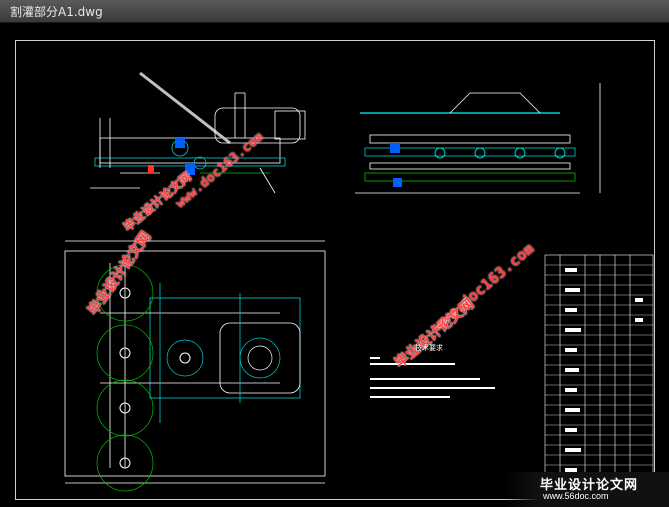 The height and width of the screenshot is (507, 669). Describe the element at coordinates (478, 165) in the screenshot. I see `front-view-accents` at that location.